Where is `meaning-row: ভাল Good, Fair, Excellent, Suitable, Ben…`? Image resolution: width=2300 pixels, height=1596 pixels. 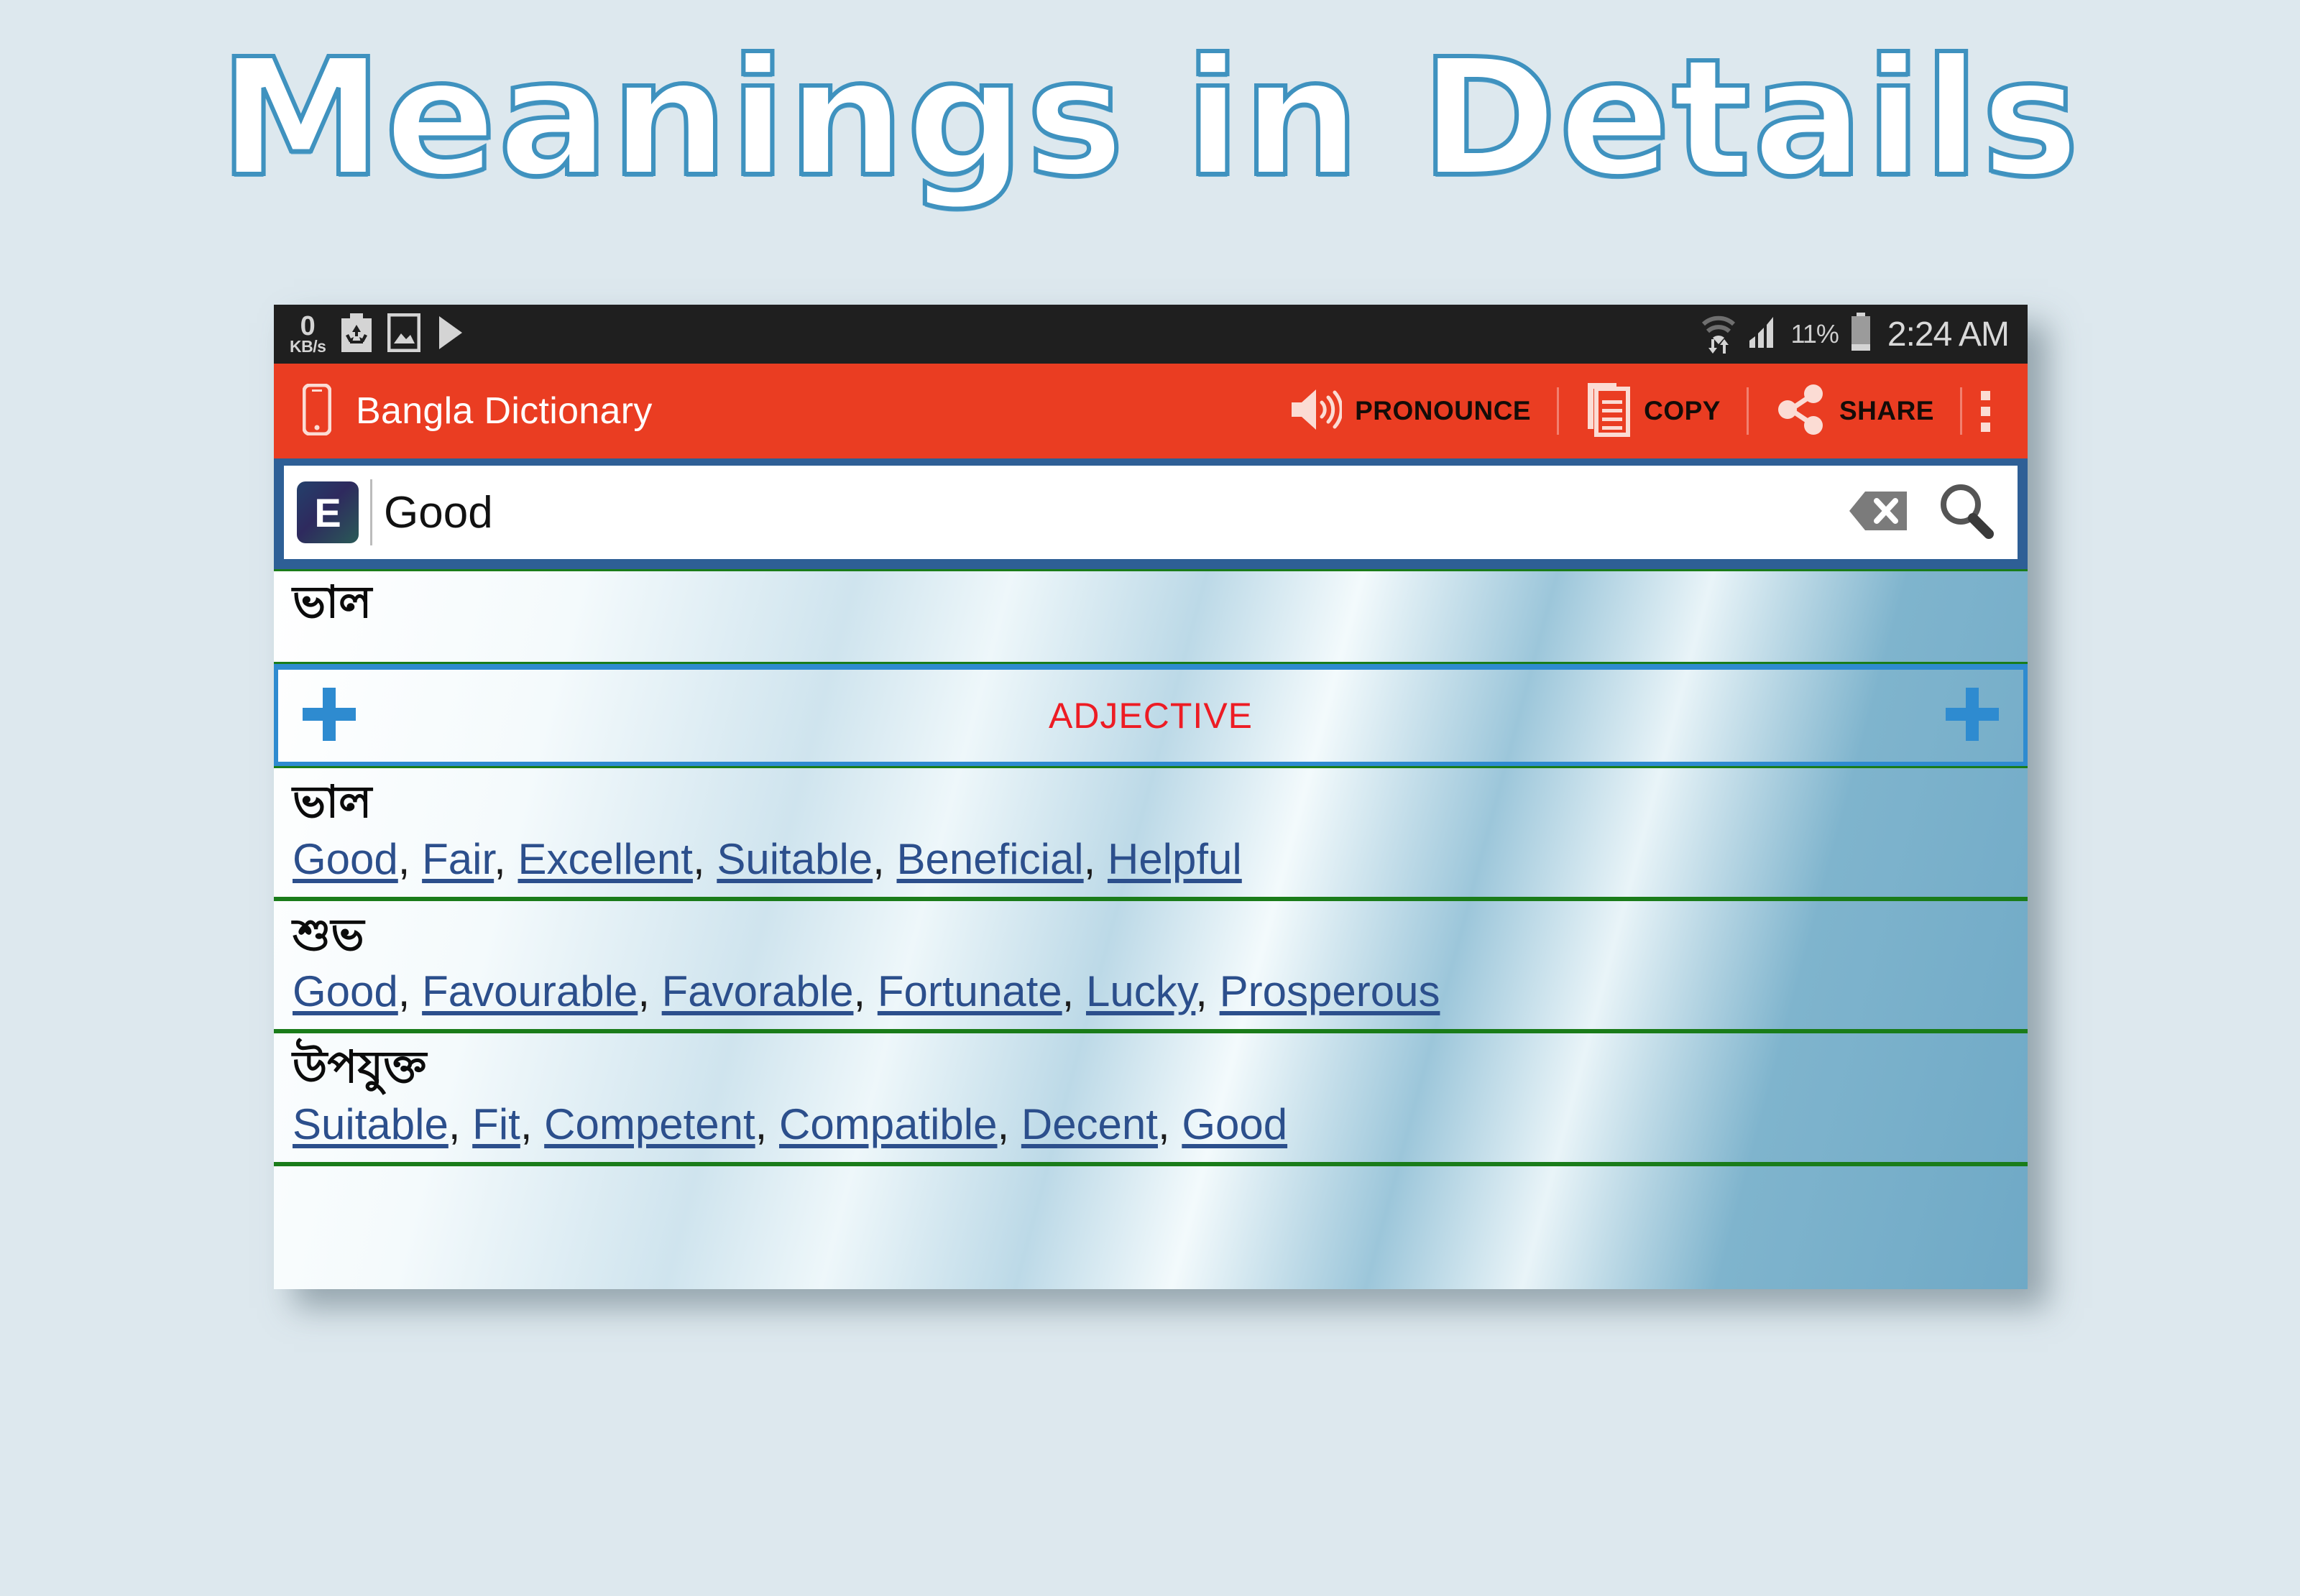
meaning-row: ভাল Good, Fair, Excellent, Suitable, Ben… is located at coordinates (1151, 833).